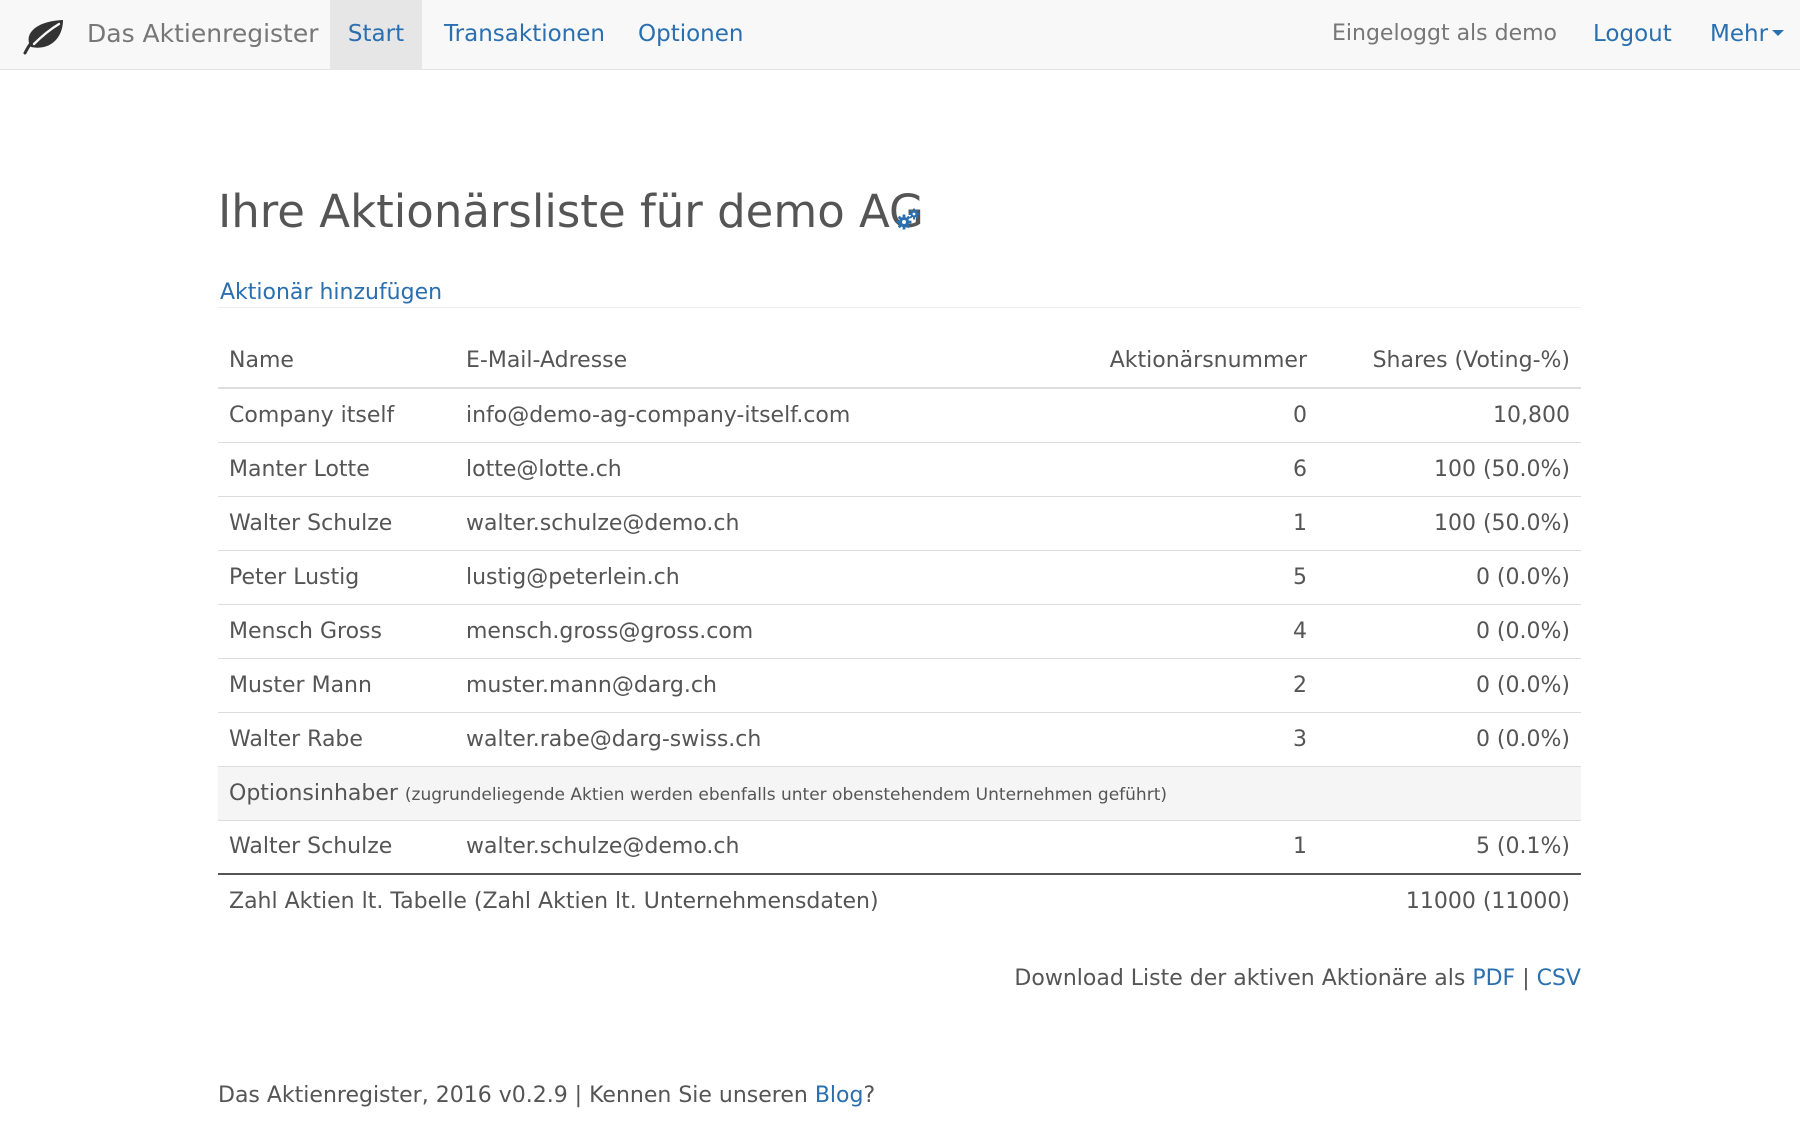 This screenshot has height=1125, width=1800. What do you see at coordinates (336, 630) in the screenshot?
I see `cell-name: Mensch Gross` at bounding box center [336, 630].